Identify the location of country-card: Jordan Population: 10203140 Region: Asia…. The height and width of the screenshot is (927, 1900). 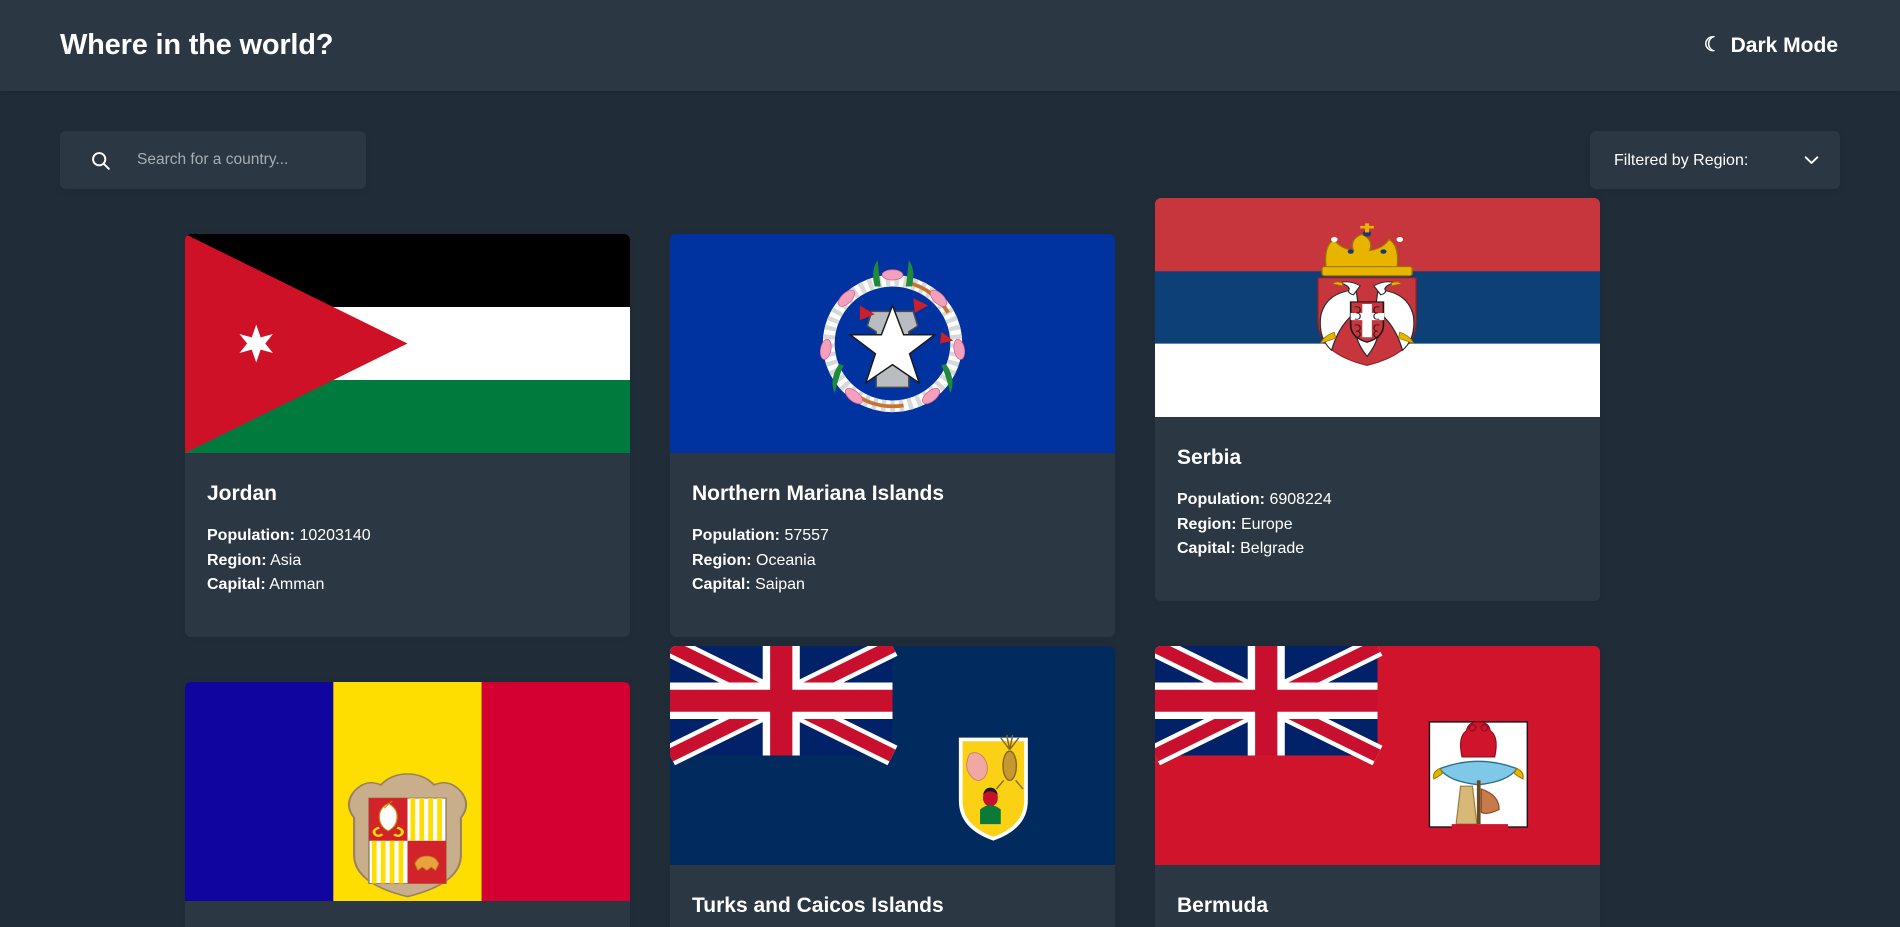
(407, 436).